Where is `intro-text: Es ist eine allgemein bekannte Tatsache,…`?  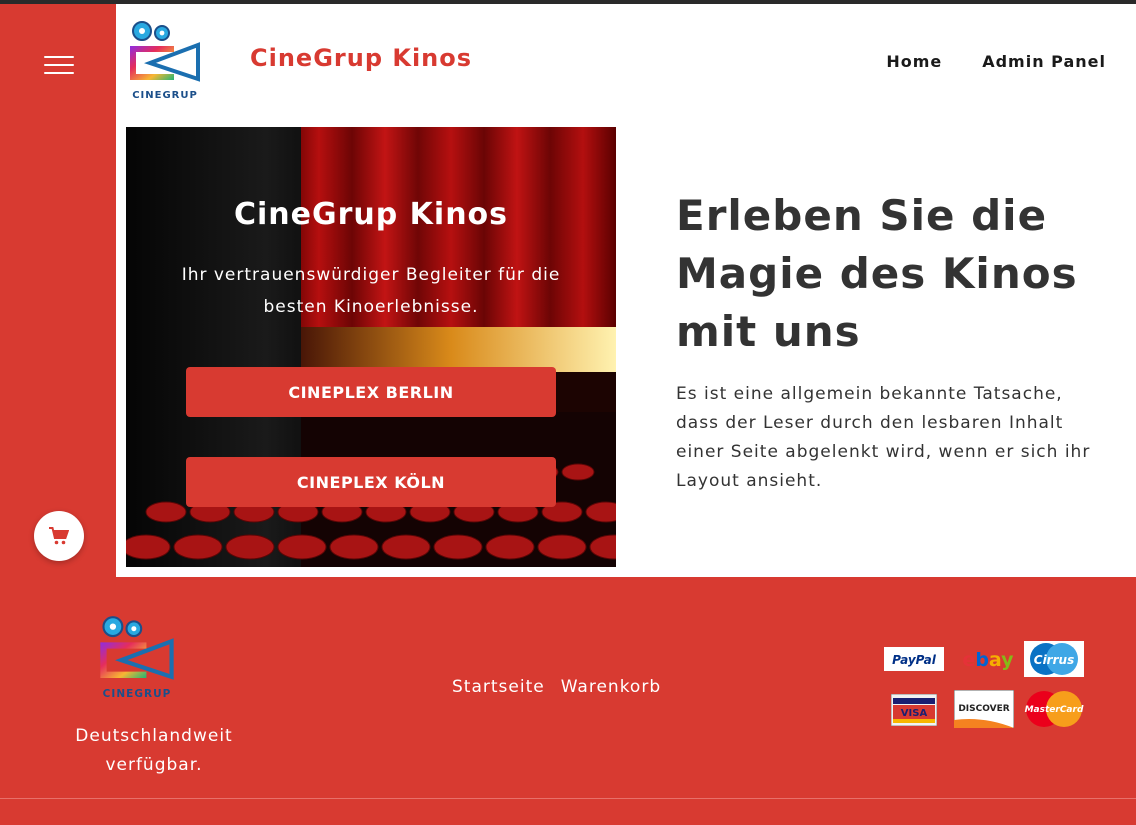 intro-text: Es ist eine allgemein bekannte Tatsache,… is located at coordinates (883, 437).